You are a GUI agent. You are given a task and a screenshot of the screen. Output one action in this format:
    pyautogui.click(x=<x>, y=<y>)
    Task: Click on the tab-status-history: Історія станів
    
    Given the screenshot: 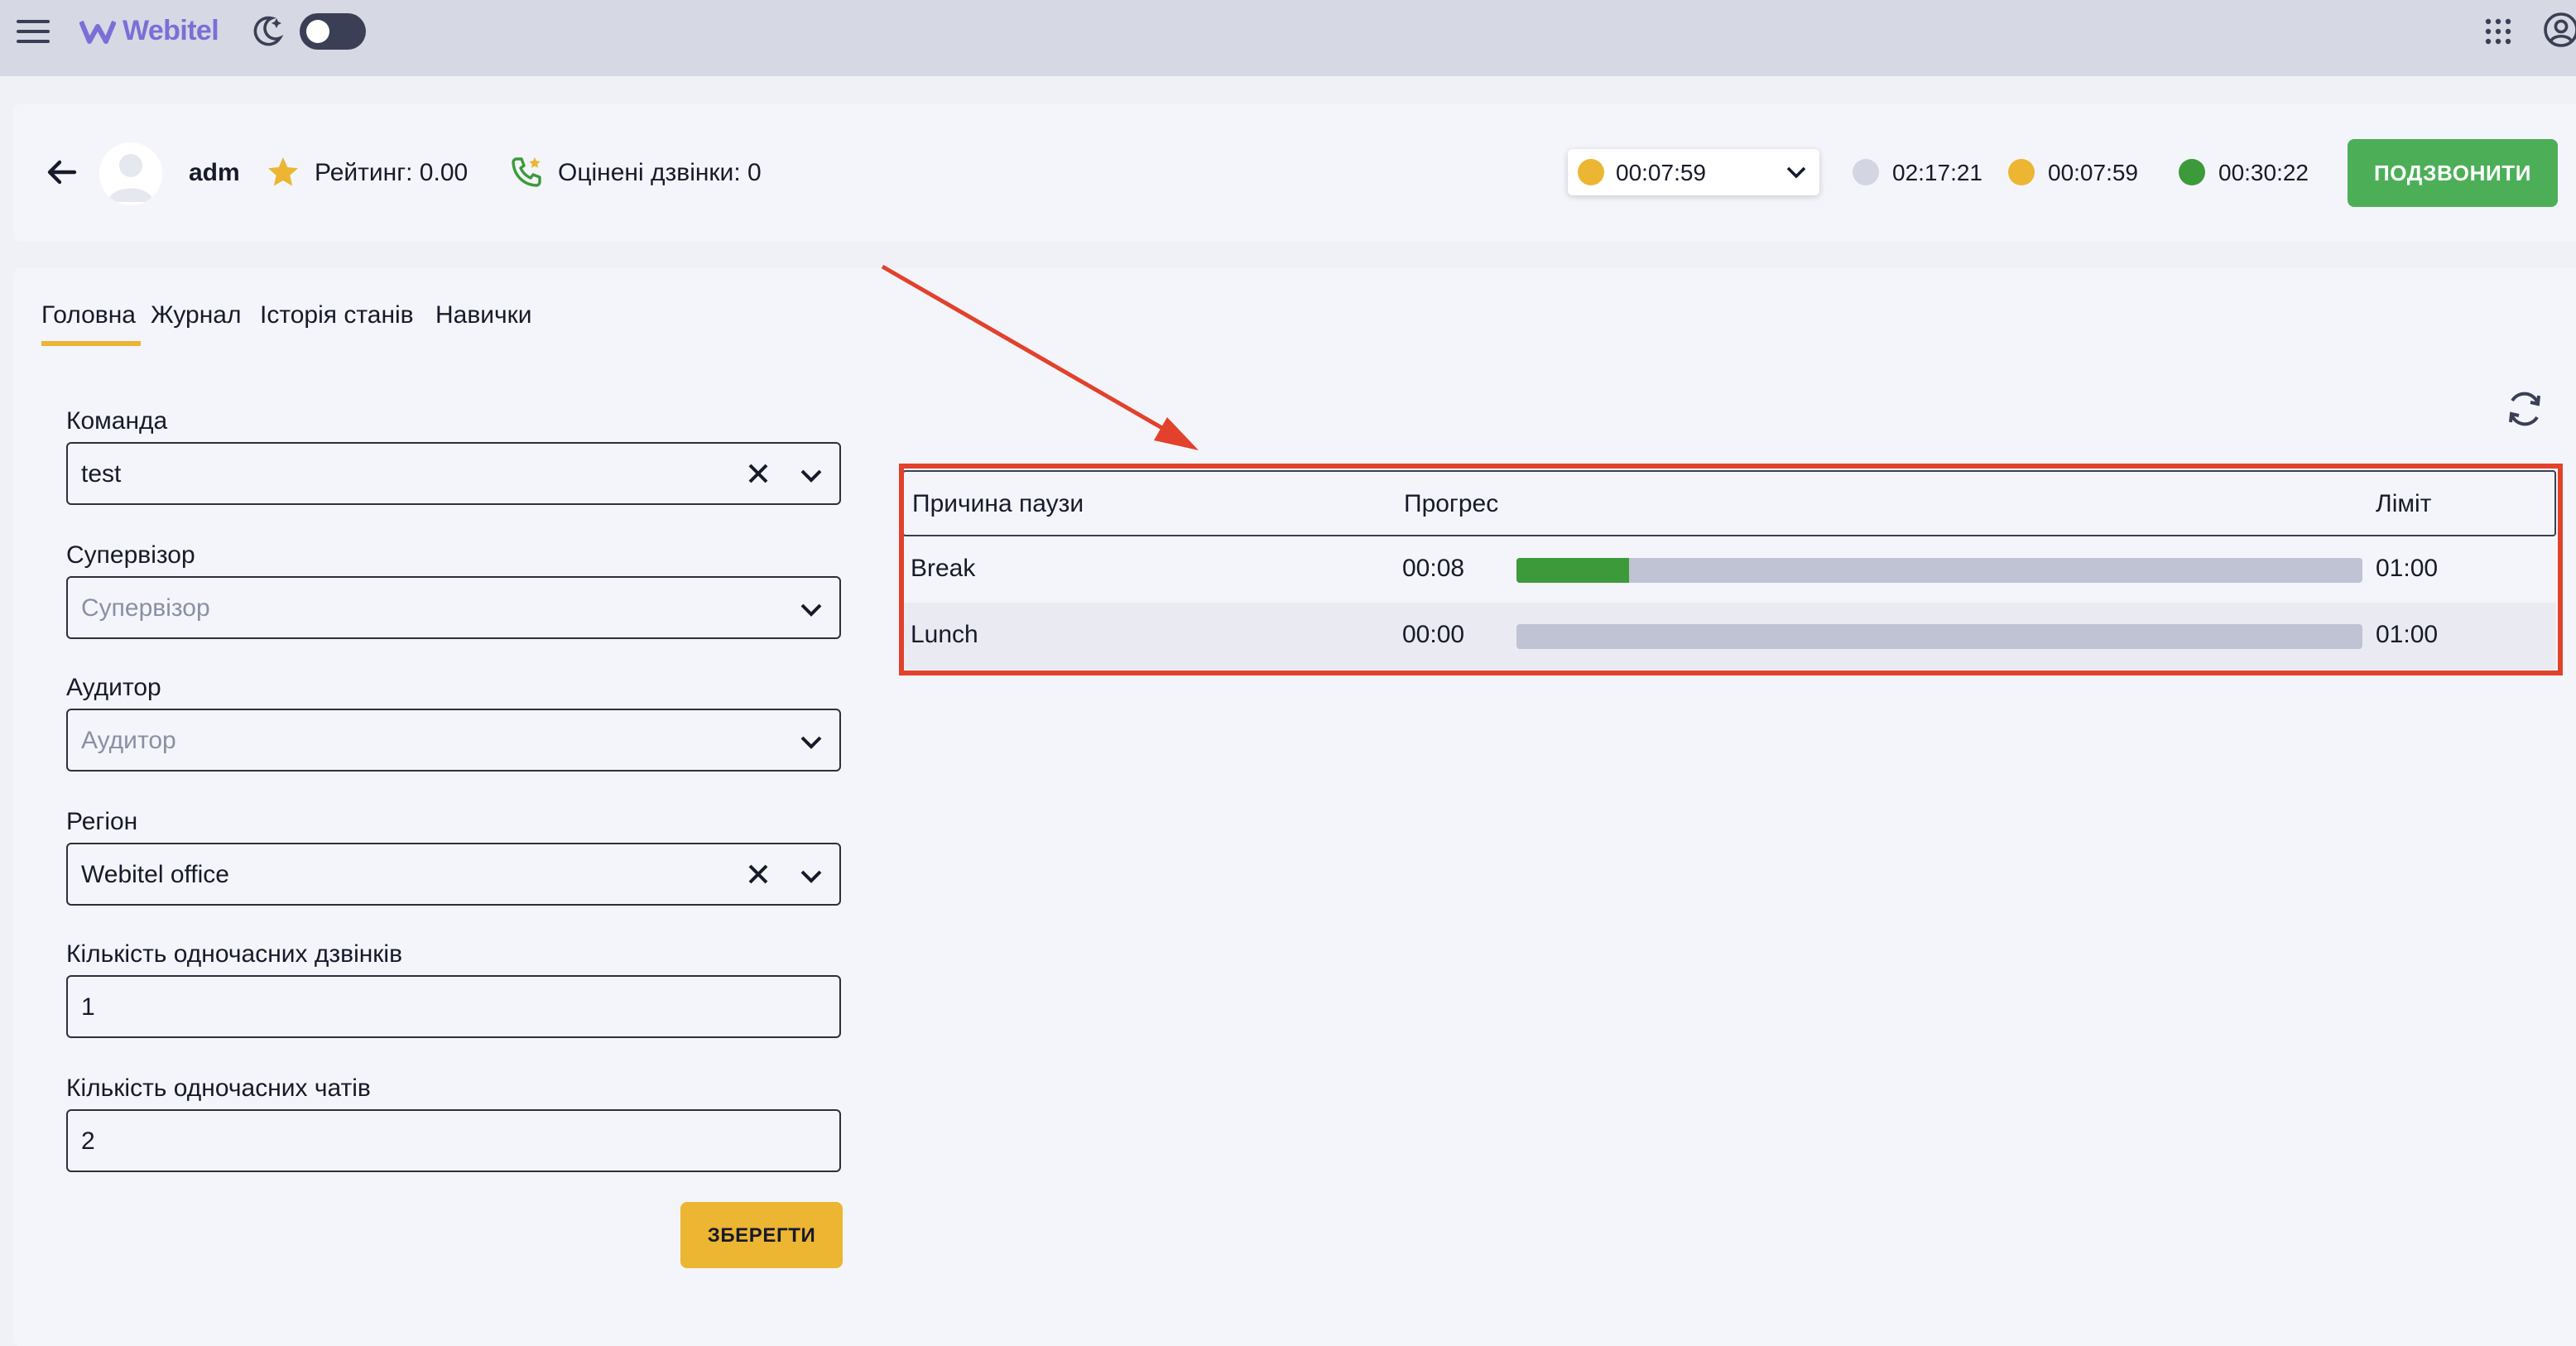 What is the action you would take?
    pyautogui.click(x=337, y=315)
    